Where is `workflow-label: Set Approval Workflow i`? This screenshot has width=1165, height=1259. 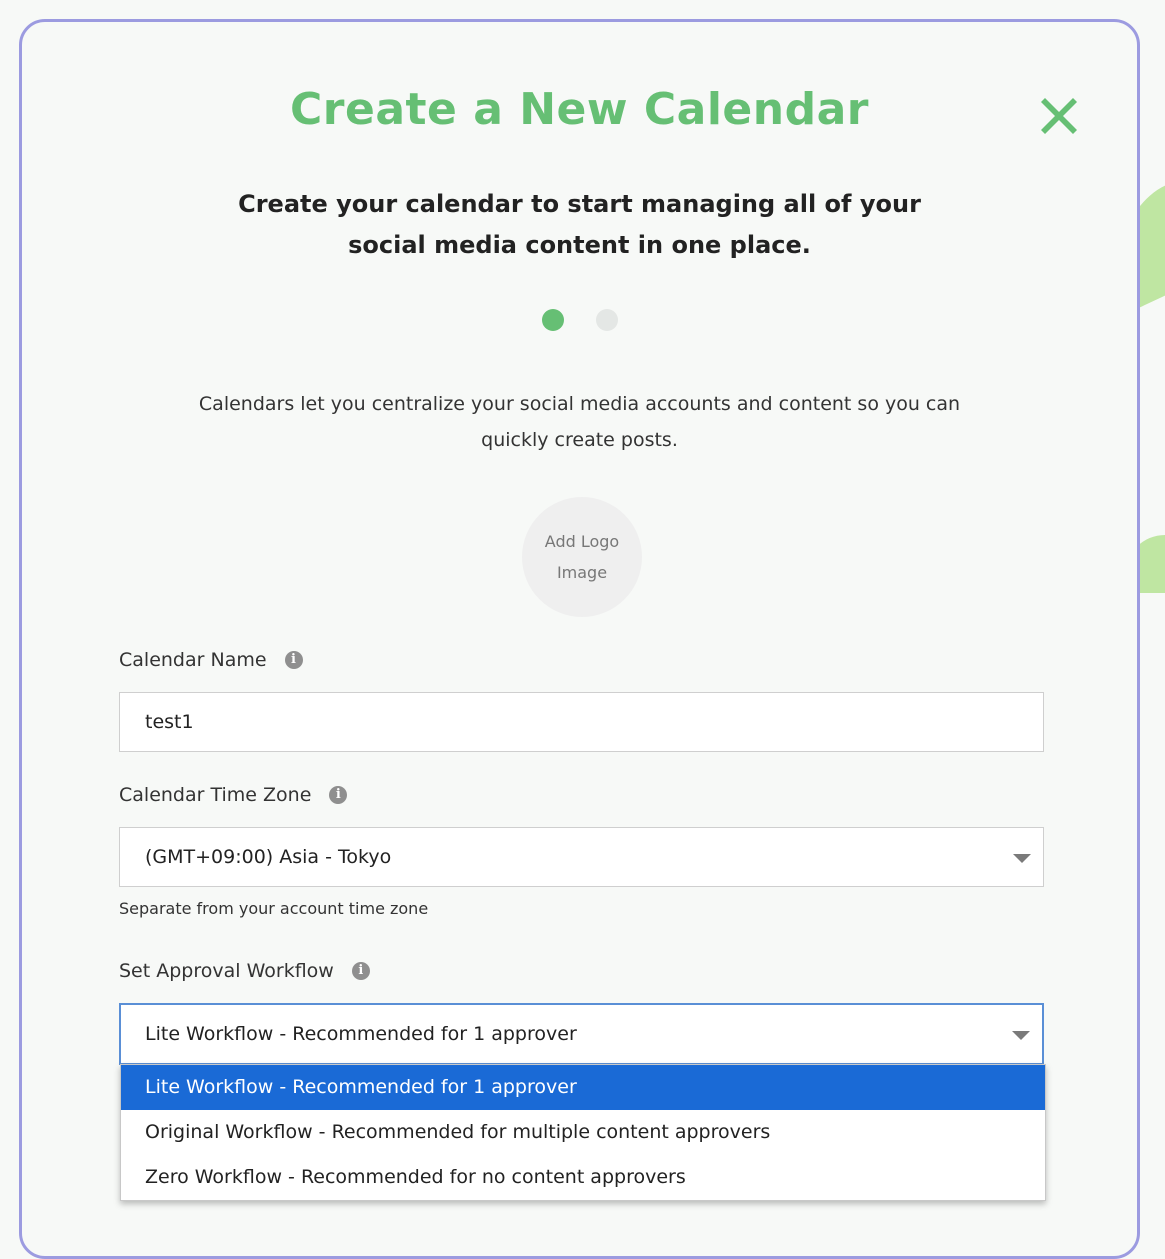 workflow-label: Set Approval Workflow i is located at coordinates (244, 971).